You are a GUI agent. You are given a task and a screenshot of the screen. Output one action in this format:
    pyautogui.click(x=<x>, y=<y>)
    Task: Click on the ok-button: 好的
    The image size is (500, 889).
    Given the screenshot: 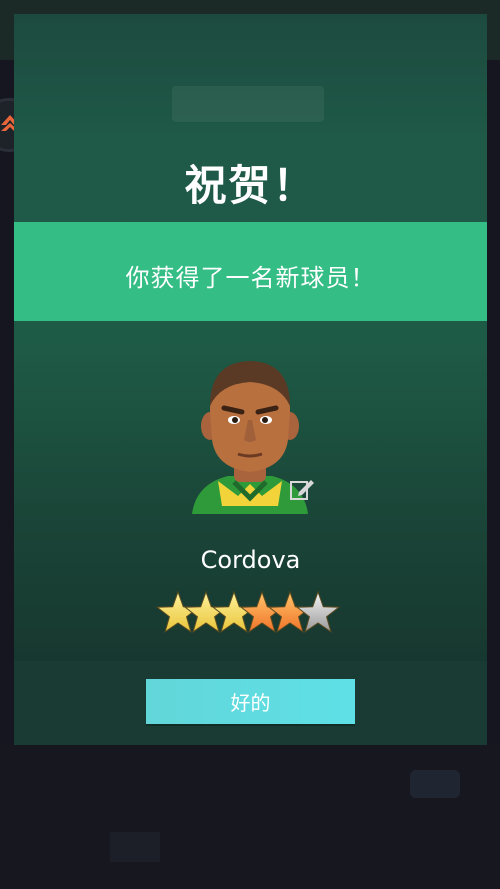 What is the action you would take?
    pyautogui.click(x=250, y=701)
    